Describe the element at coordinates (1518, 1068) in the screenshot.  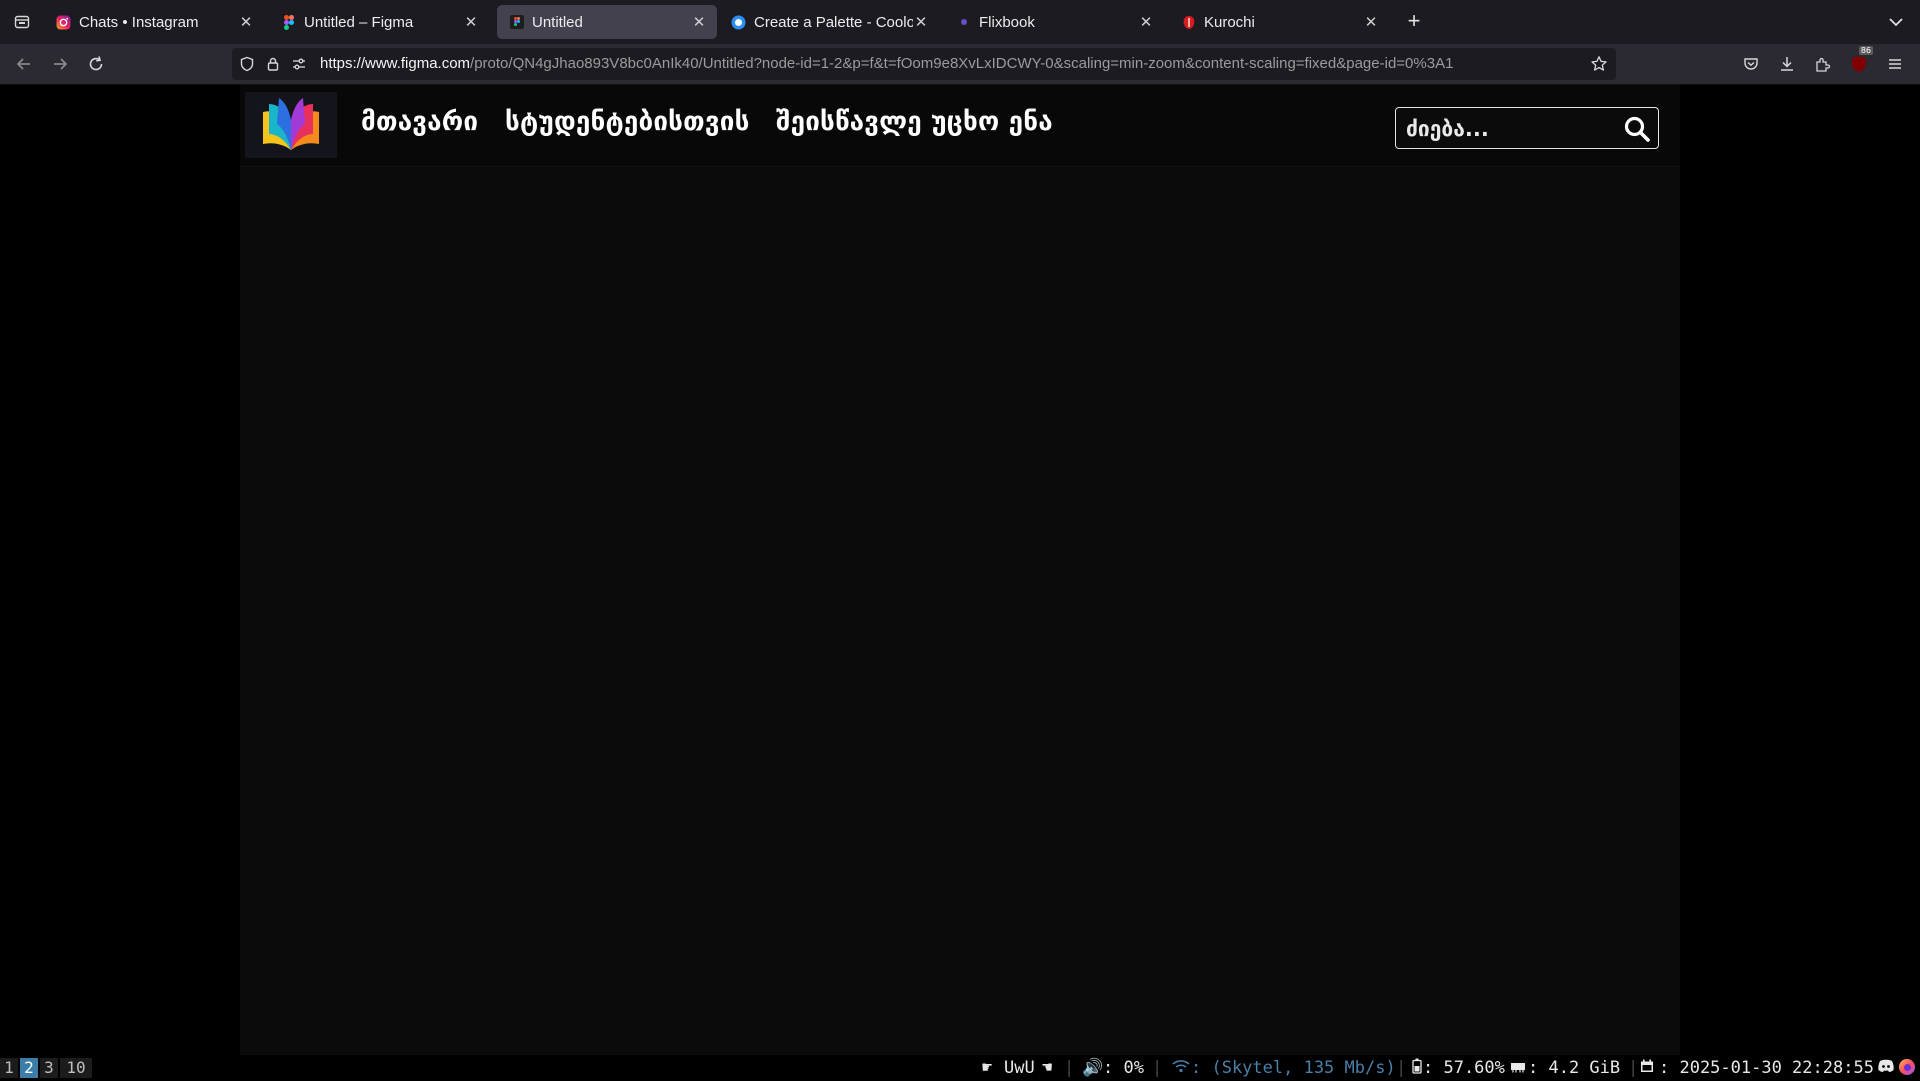
I see `memory-icon` at that location.